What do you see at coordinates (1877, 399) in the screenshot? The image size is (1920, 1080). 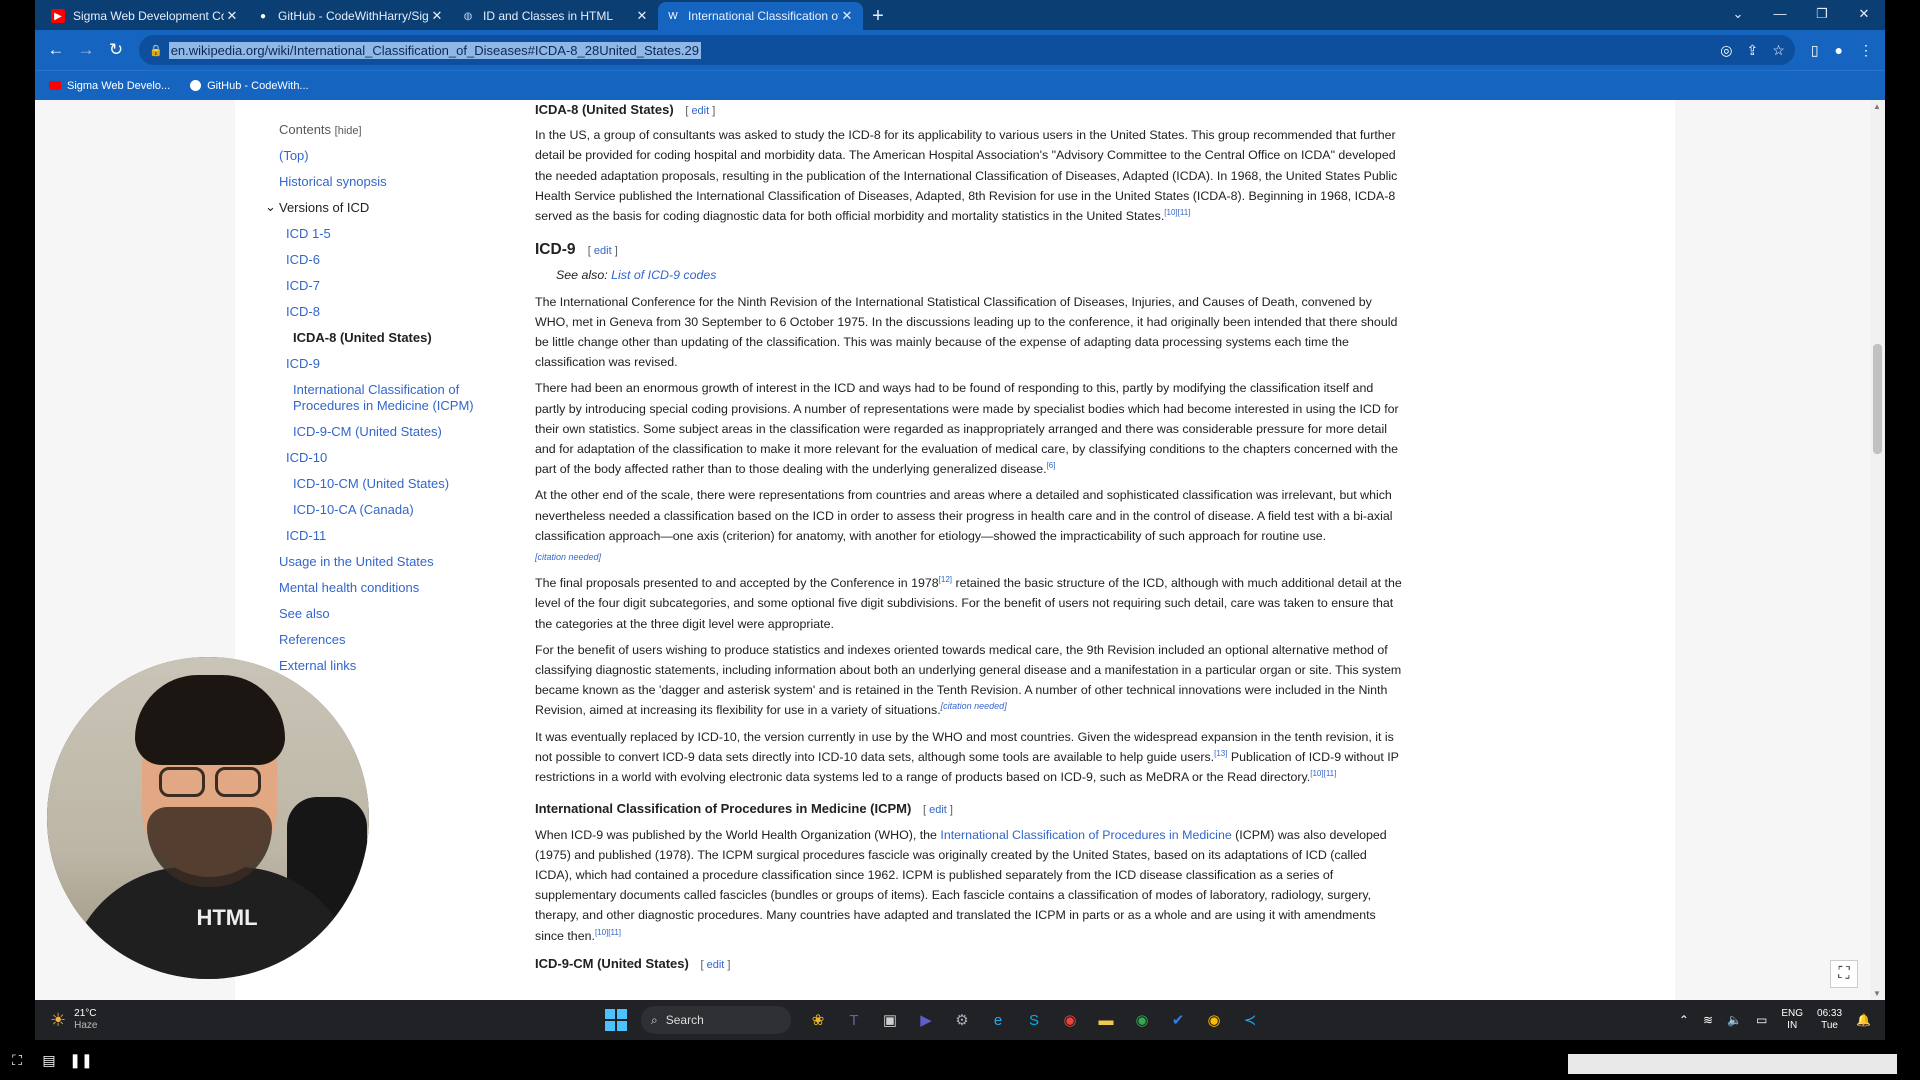 I see `scrollbar-thumb` at bounding box center [1877, 399].